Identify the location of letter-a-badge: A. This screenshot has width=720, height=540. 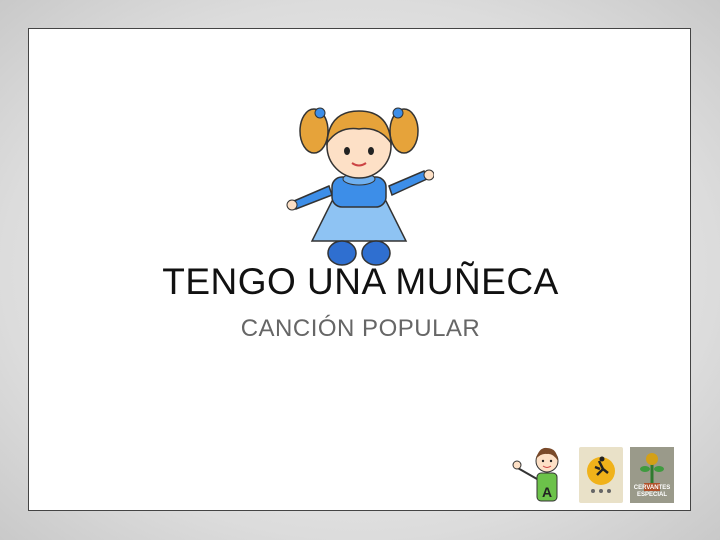
(547, 492).